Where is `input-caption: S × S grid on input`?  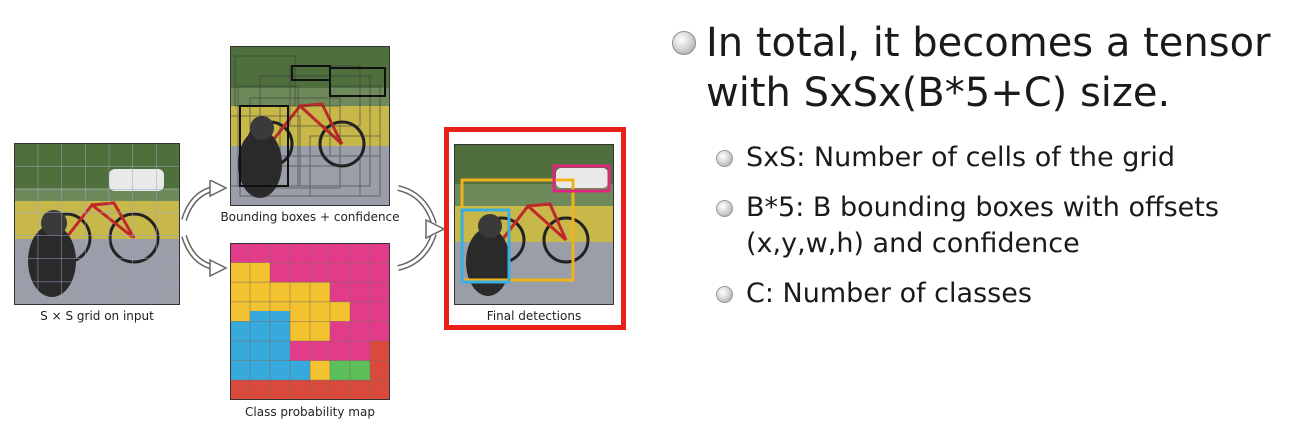
input-caption: S × S grid on input is located at coordinates (97, 316).